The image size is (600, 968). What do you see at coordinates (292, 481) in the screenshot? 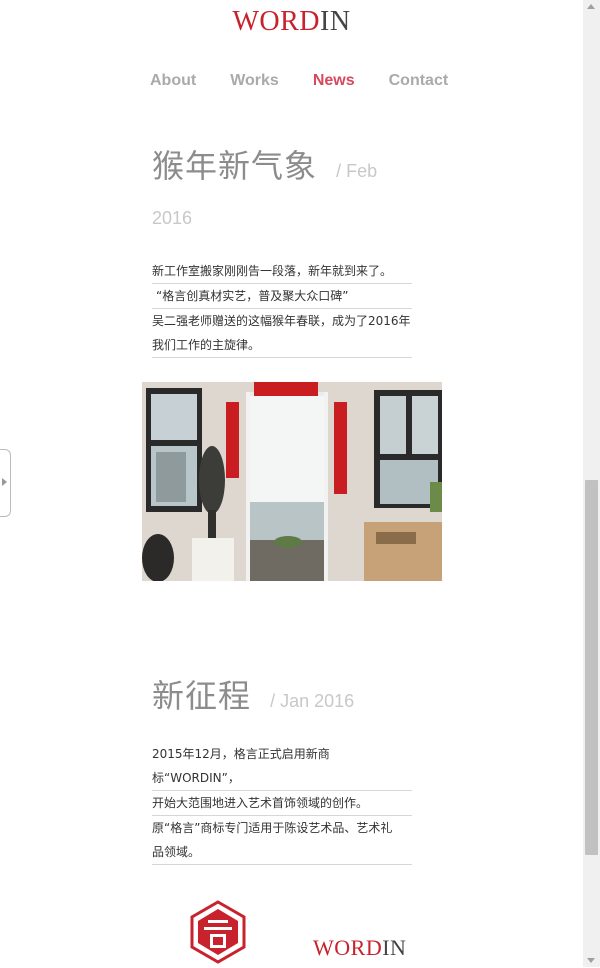
I see `article-photo` at bounding box center [292, 481].